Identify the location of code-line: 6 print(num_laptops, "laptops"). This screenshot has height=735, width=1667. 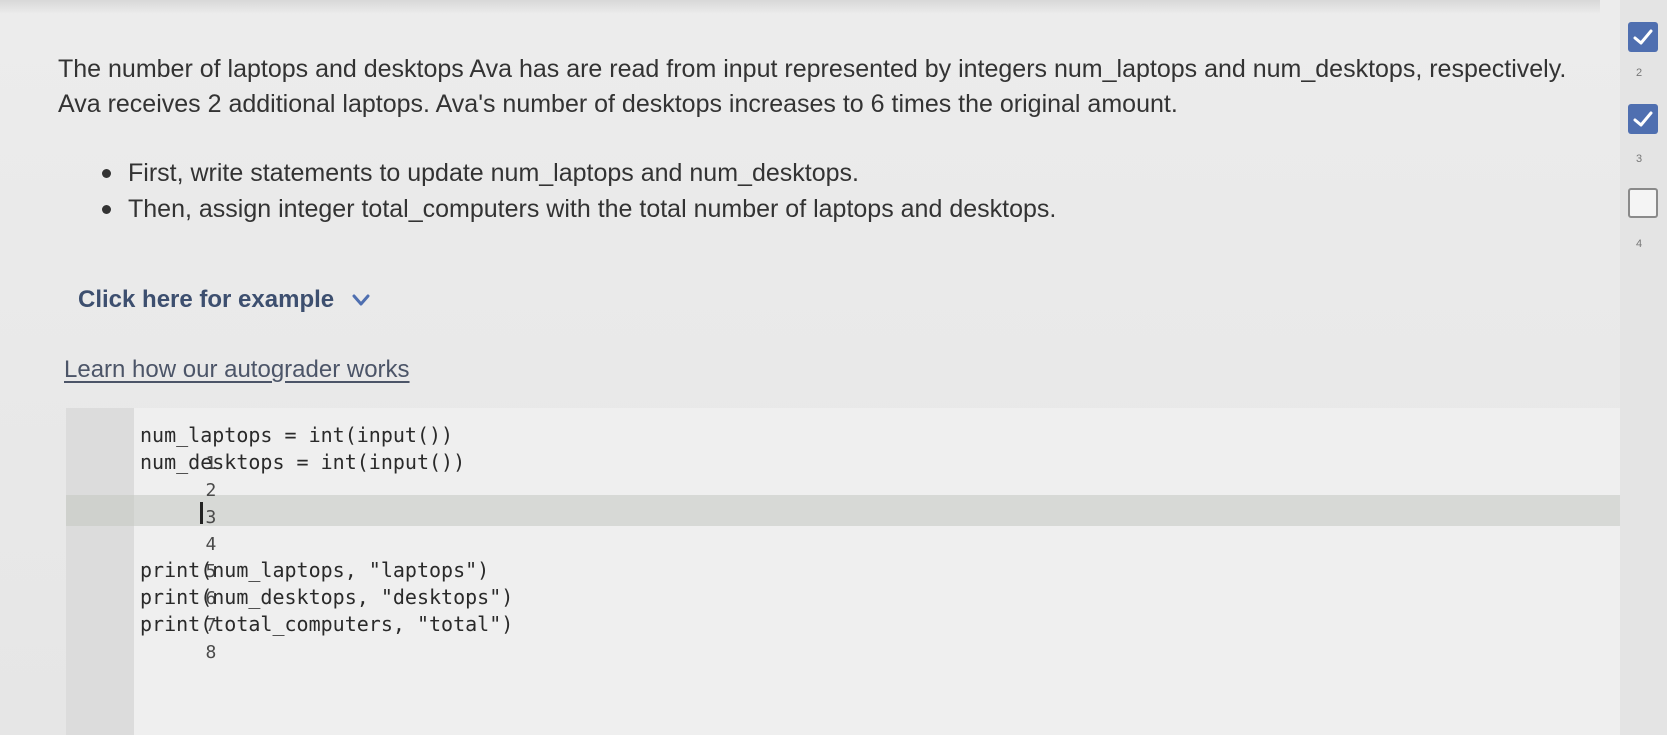
(277, 583).